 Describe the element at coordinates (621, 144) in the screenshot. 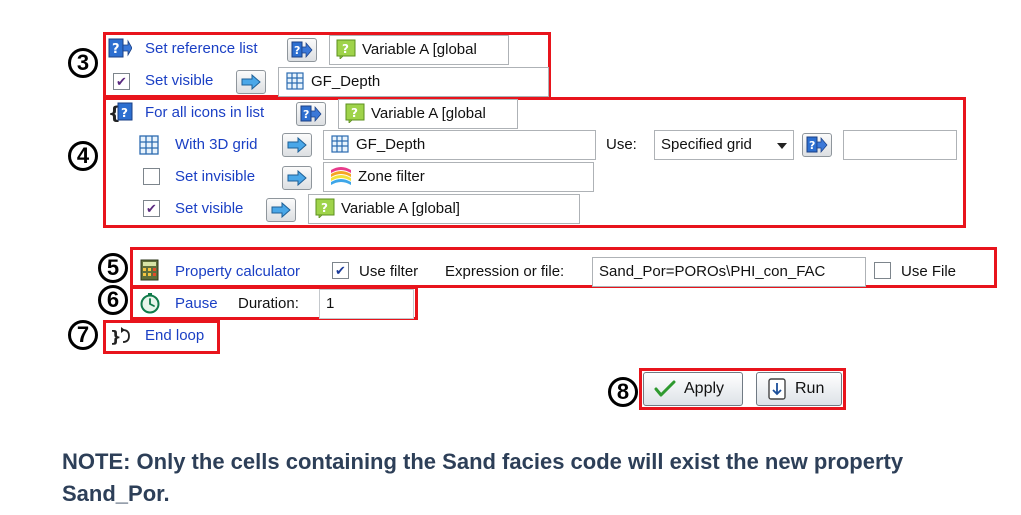

I see `use-label: Use:` at that location.